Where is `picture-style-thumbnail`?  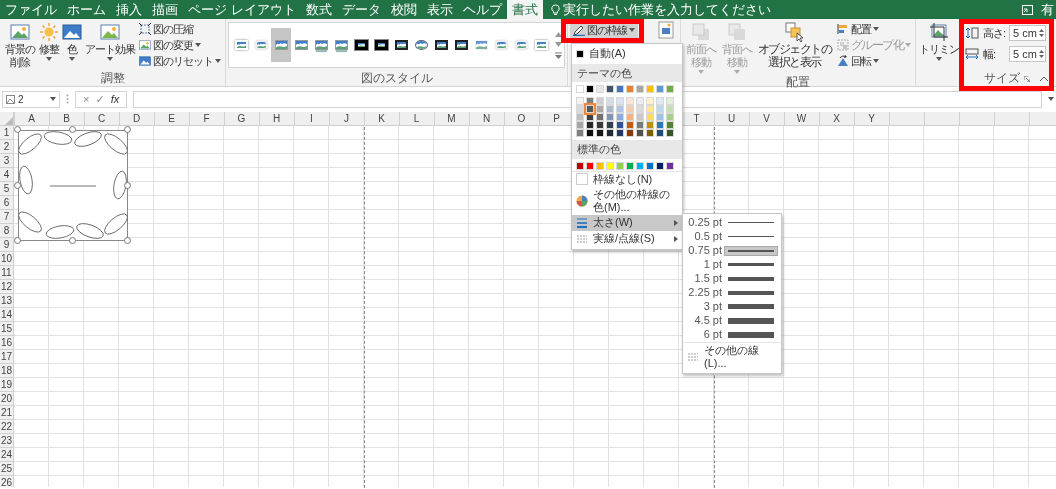
picture-style-thumbnail is located at coordinates (281, 45).